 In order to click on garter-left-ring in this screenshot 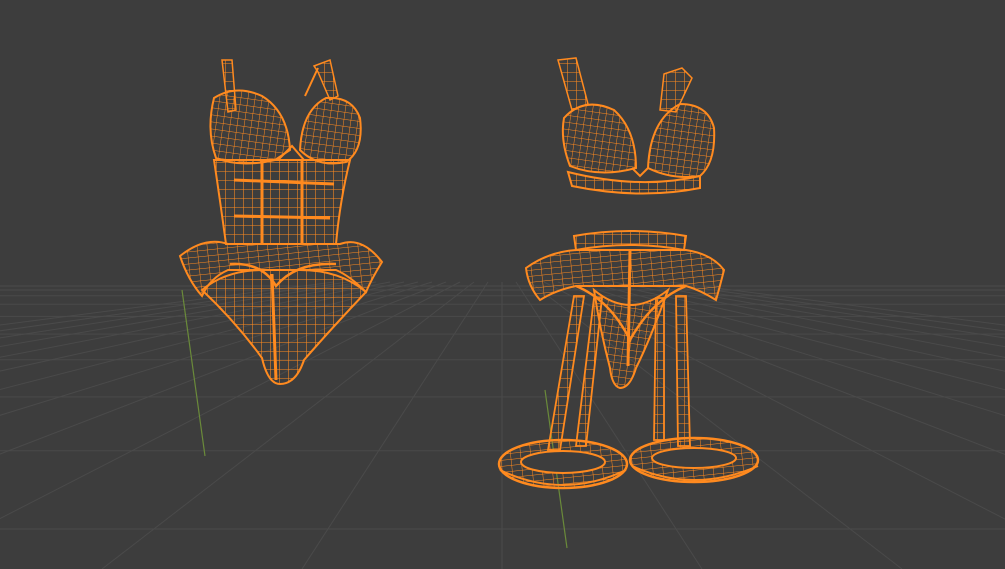, I will do `click(563, 464)`.